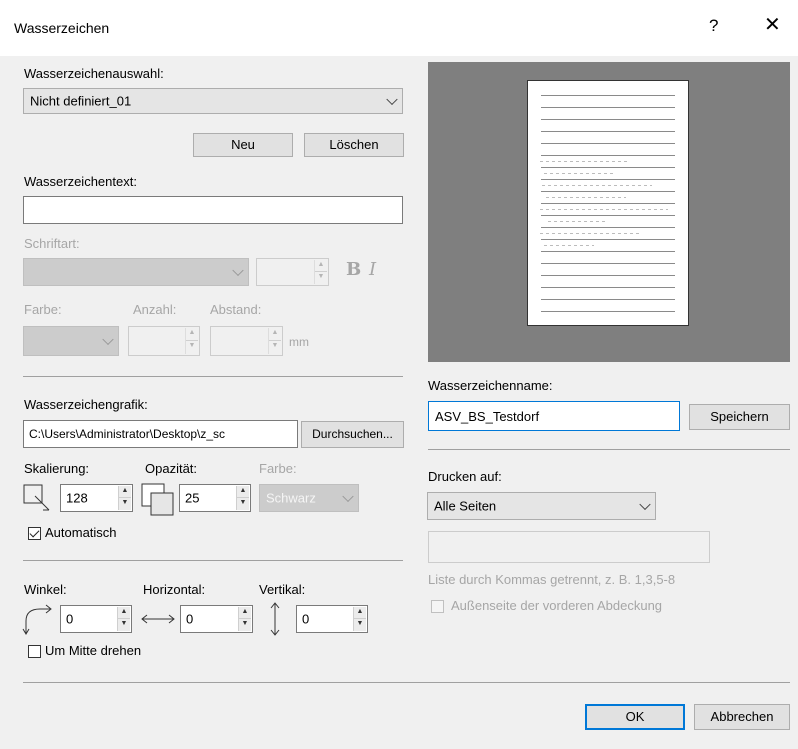 Image resolution: width=798 pixels, height=749 pixels. I want to click on color-label: Farbe:, so click(43, 309).